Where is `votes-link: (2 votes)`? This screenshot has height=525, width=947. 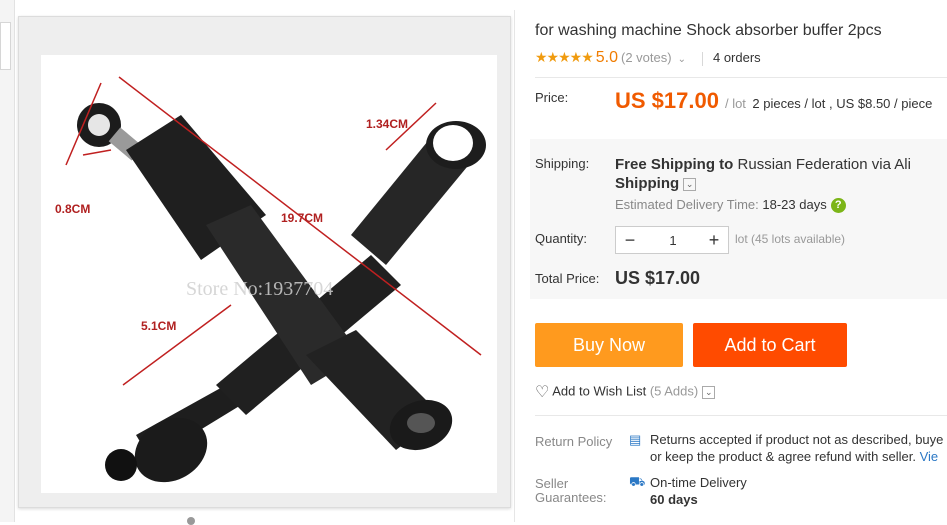
votes-link: (2 votes) is located at coordinates (646, 57).